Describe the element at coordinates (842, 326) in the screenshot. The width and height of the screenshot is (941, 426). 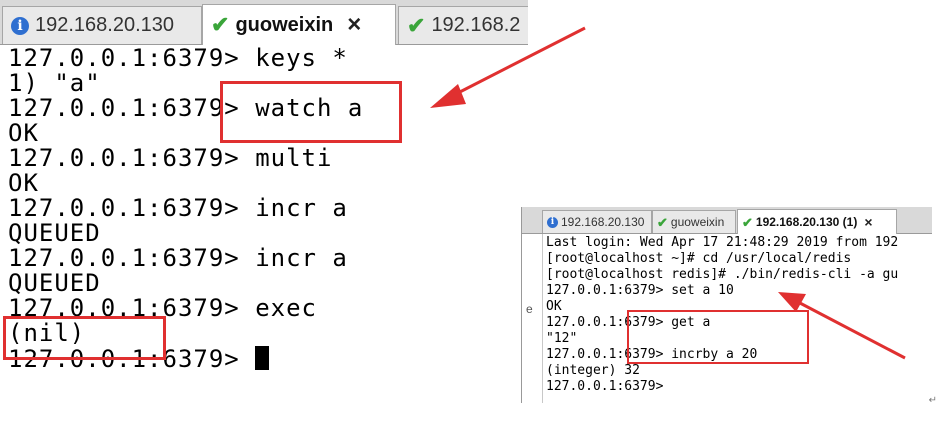
I see `arrow-to-set` at that location.